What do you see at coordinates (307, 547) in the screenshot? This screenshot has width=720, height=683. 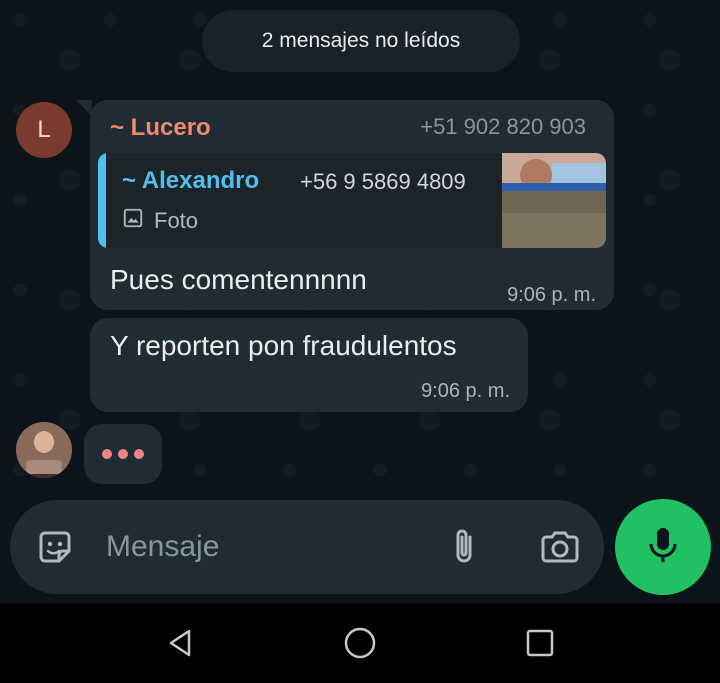 I see `message-composer: Mensaje` at bounding box center [307, 547].